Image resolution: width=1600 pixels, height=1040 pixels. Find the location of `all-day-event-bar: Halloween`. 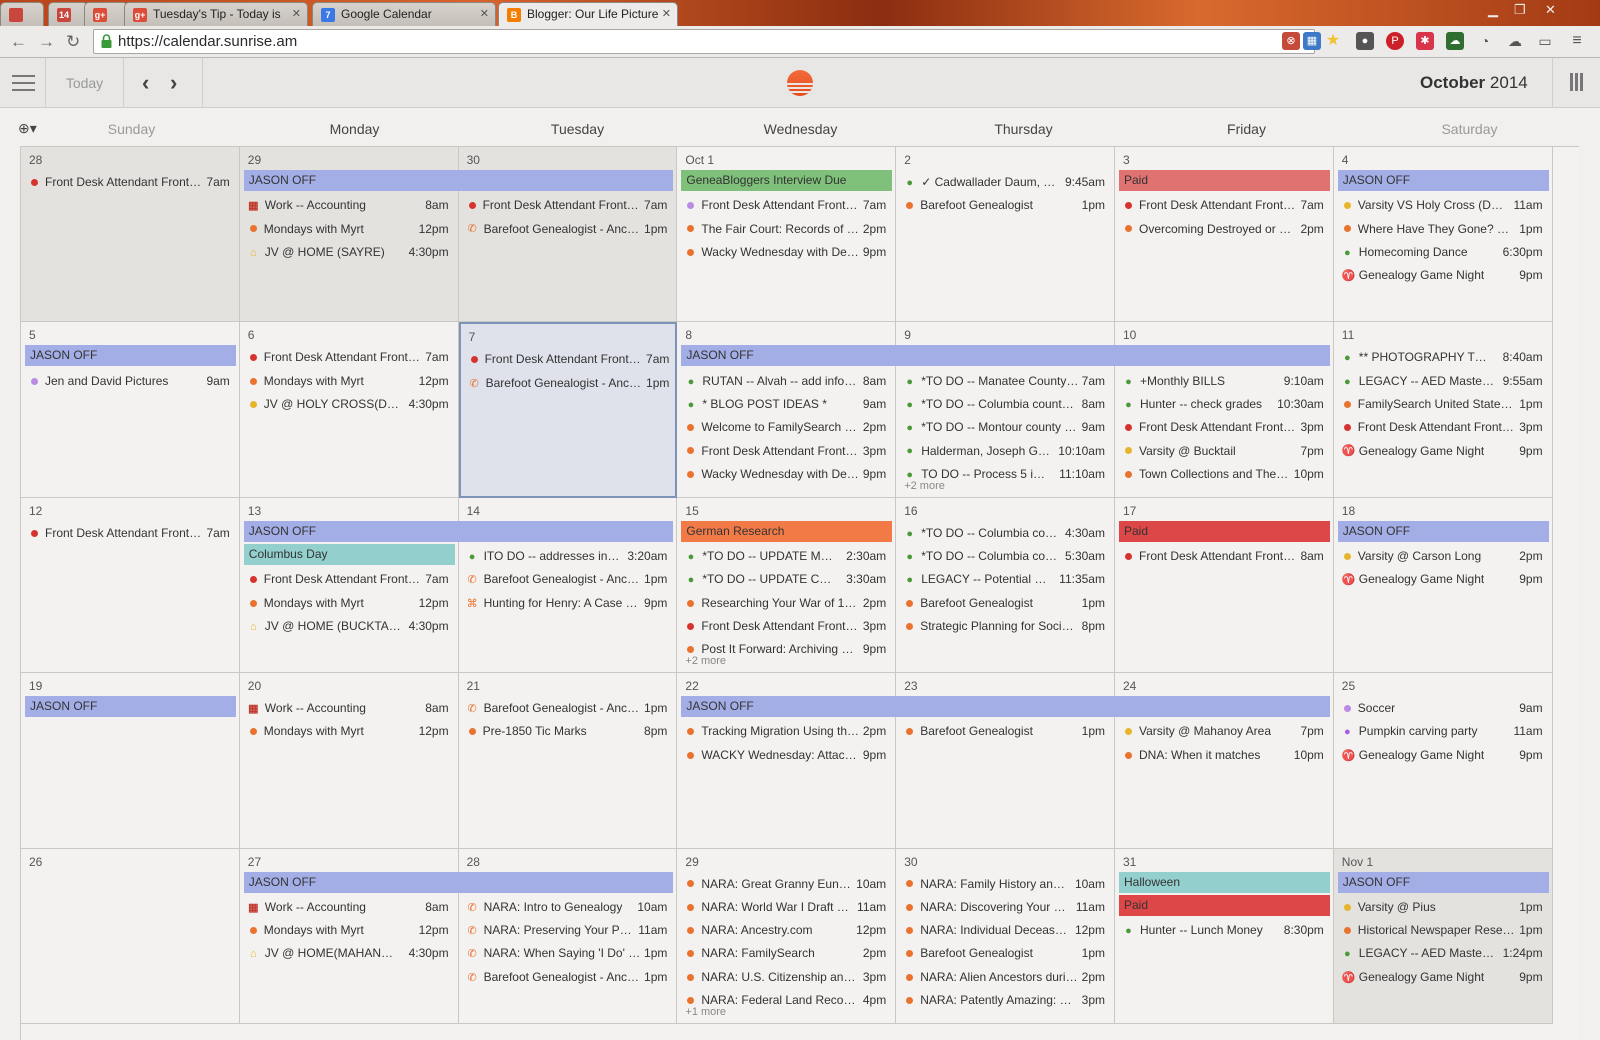

all-day-event-bar: Halloween is located at coordinates (1224, 882).